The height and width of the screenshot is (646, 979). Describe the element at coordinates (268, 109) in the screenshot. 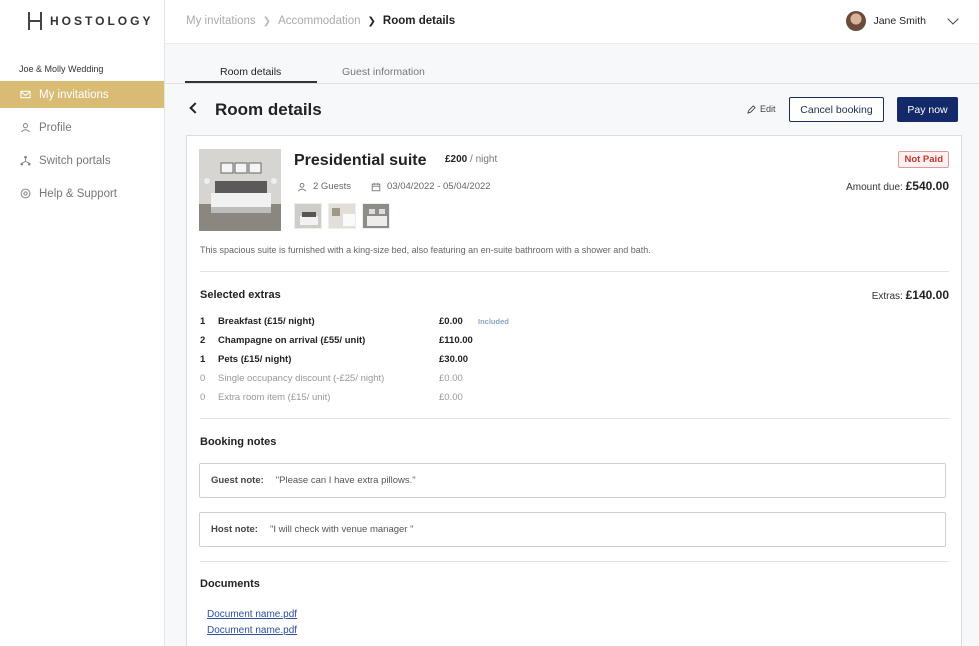

I see `page-title: Room details` at that location.